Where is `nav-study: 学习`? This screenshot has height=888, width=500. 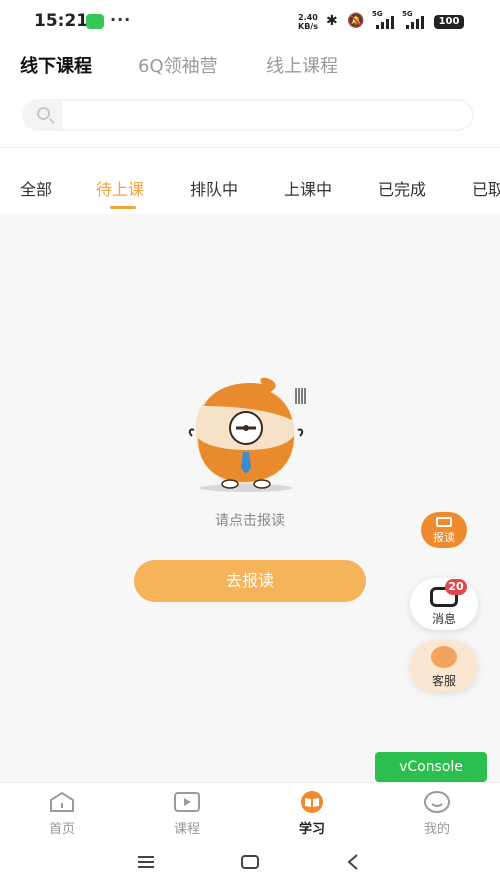
nav-study: 学习 is located at coordinates (312, 811).